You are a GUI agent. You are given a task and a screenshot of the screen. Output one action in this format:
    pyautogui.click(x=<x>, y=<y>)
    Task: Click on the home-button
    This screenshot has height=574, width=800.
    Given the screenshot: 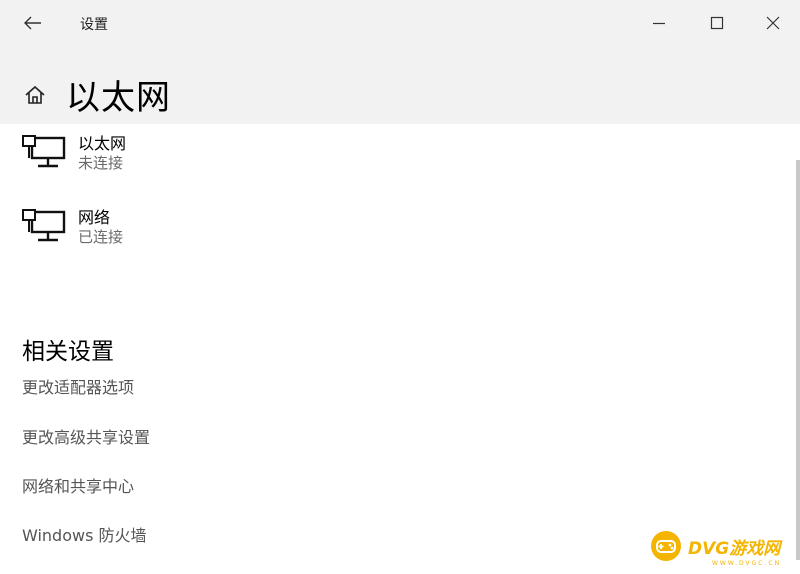 What is the action you would take?
    pyautogui.click(x=35, y=95)
    